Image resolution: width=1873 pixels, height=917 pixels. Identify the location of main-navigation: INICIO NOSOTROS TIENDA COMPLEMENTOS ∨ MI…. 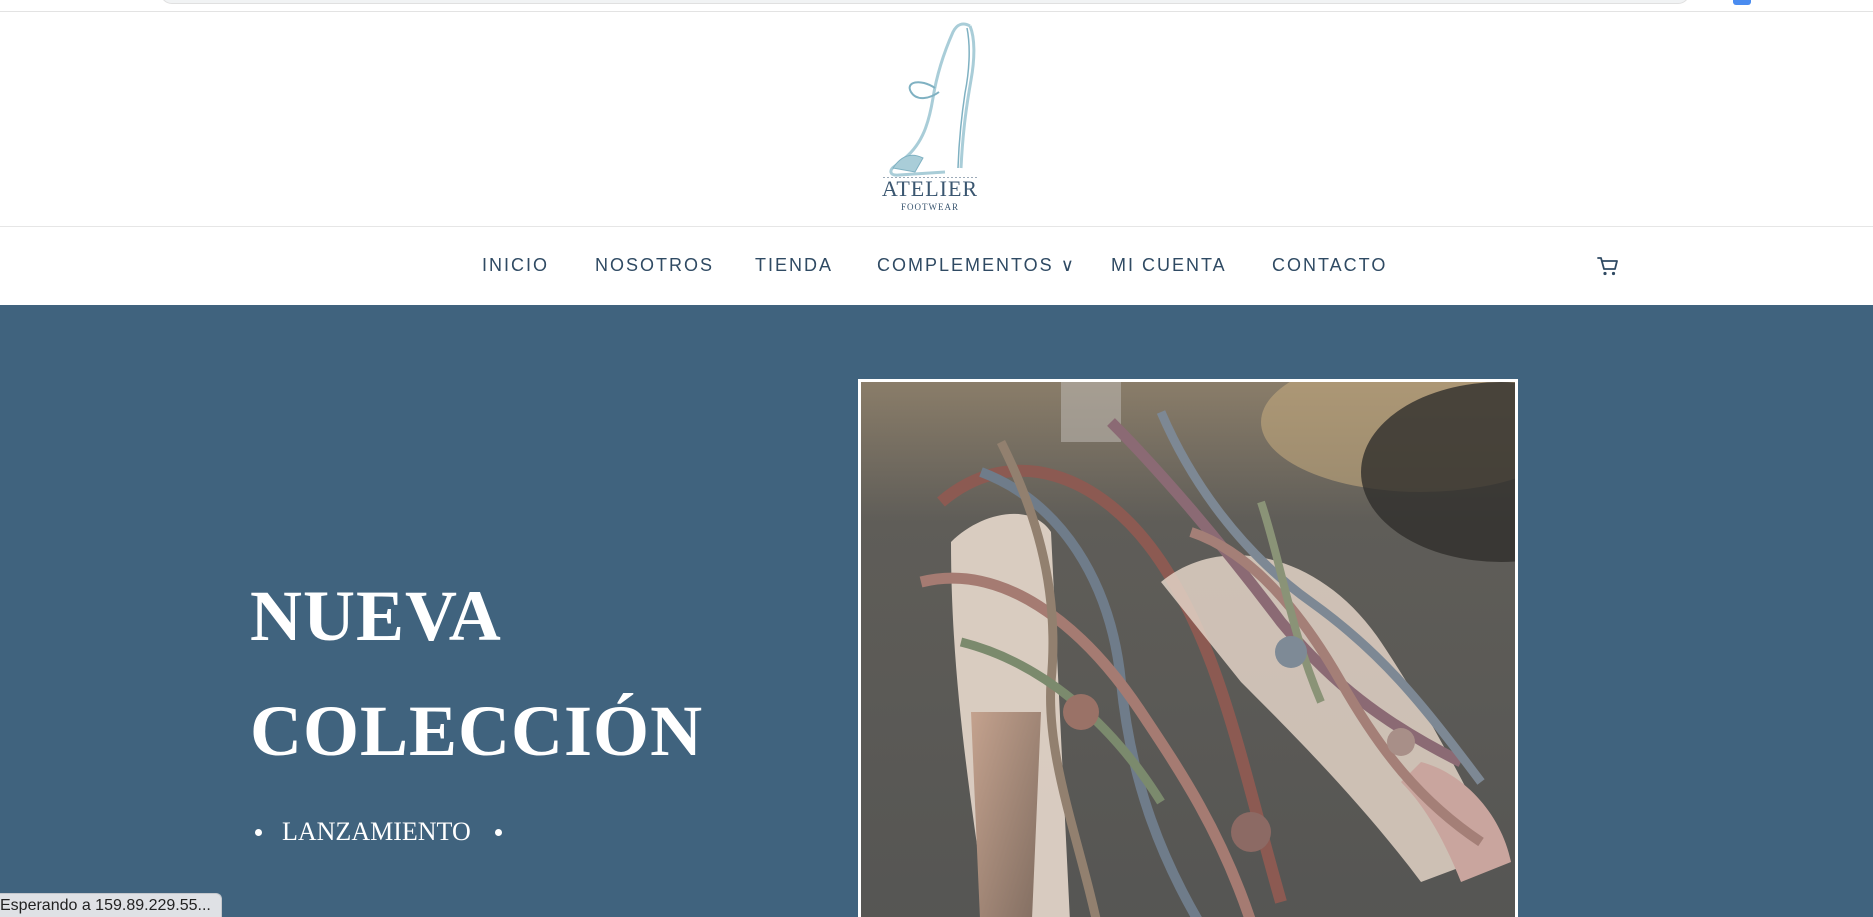
(936, 266).